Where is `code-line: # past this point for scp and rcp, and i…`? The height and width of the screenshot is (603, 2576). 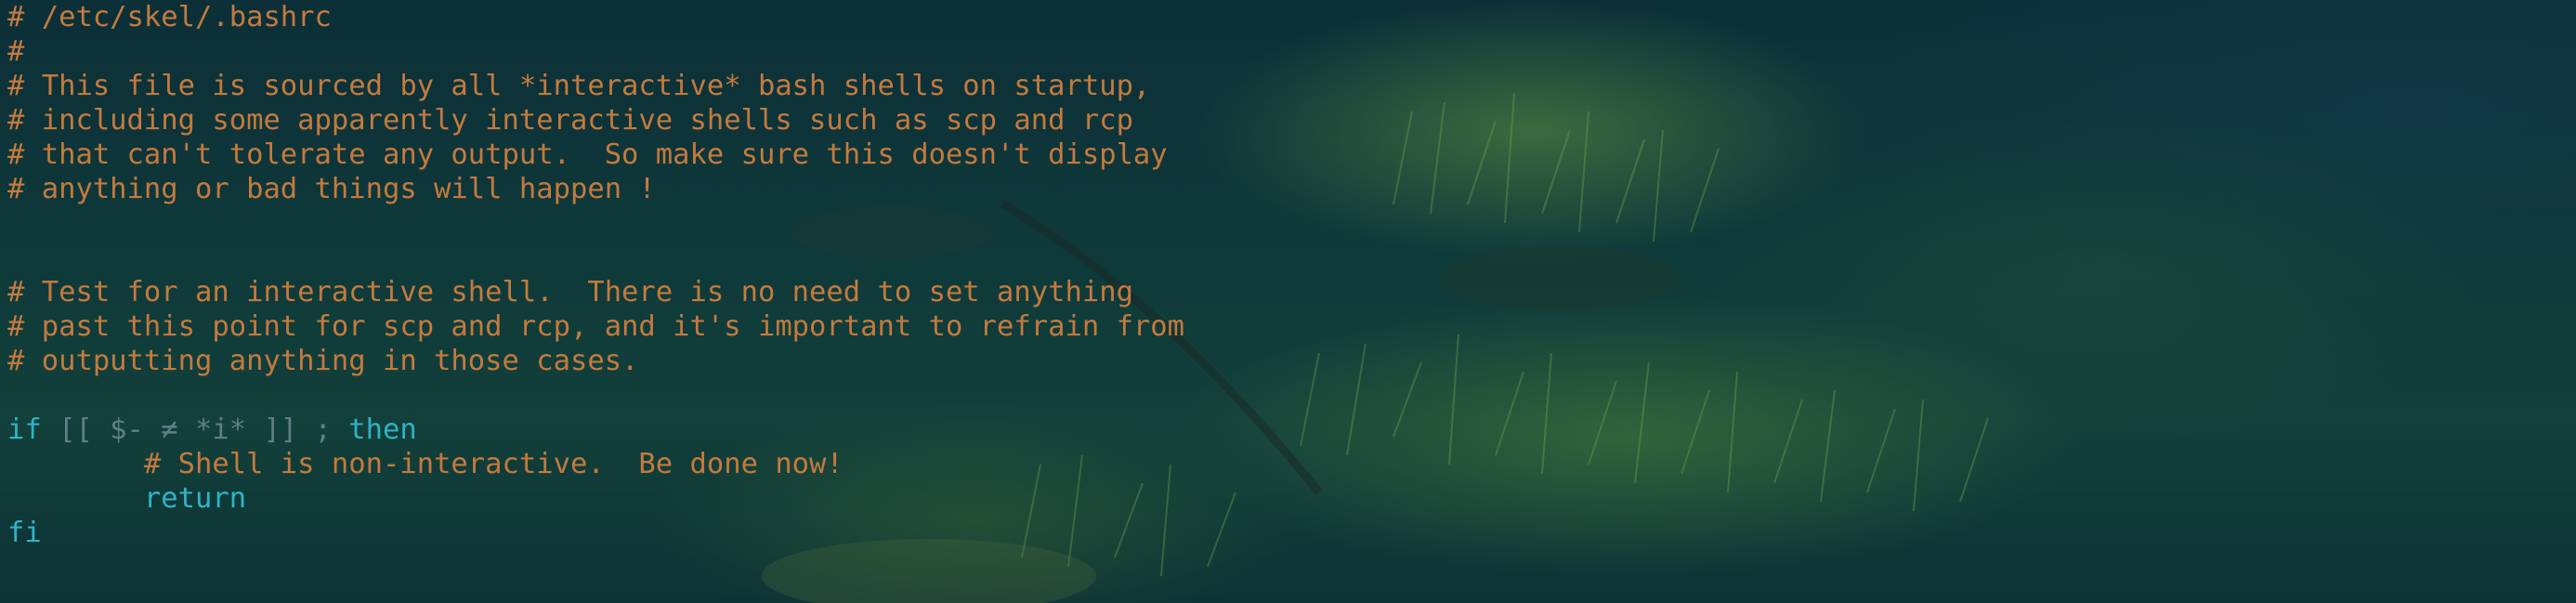 code-line: # past this point for scp and rcp, and i… is located at coordinates (595, 327).